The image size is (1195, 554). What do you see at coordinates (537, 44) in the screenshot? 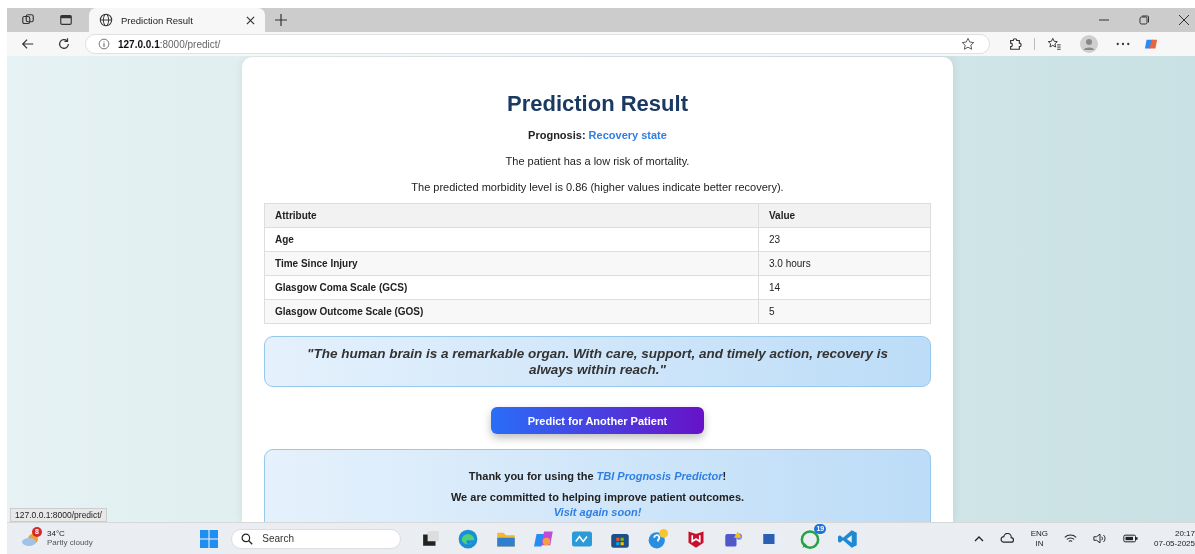
I see `address-field: 127.0.0.1:8000/predict/` at bounding box center [537, 44].